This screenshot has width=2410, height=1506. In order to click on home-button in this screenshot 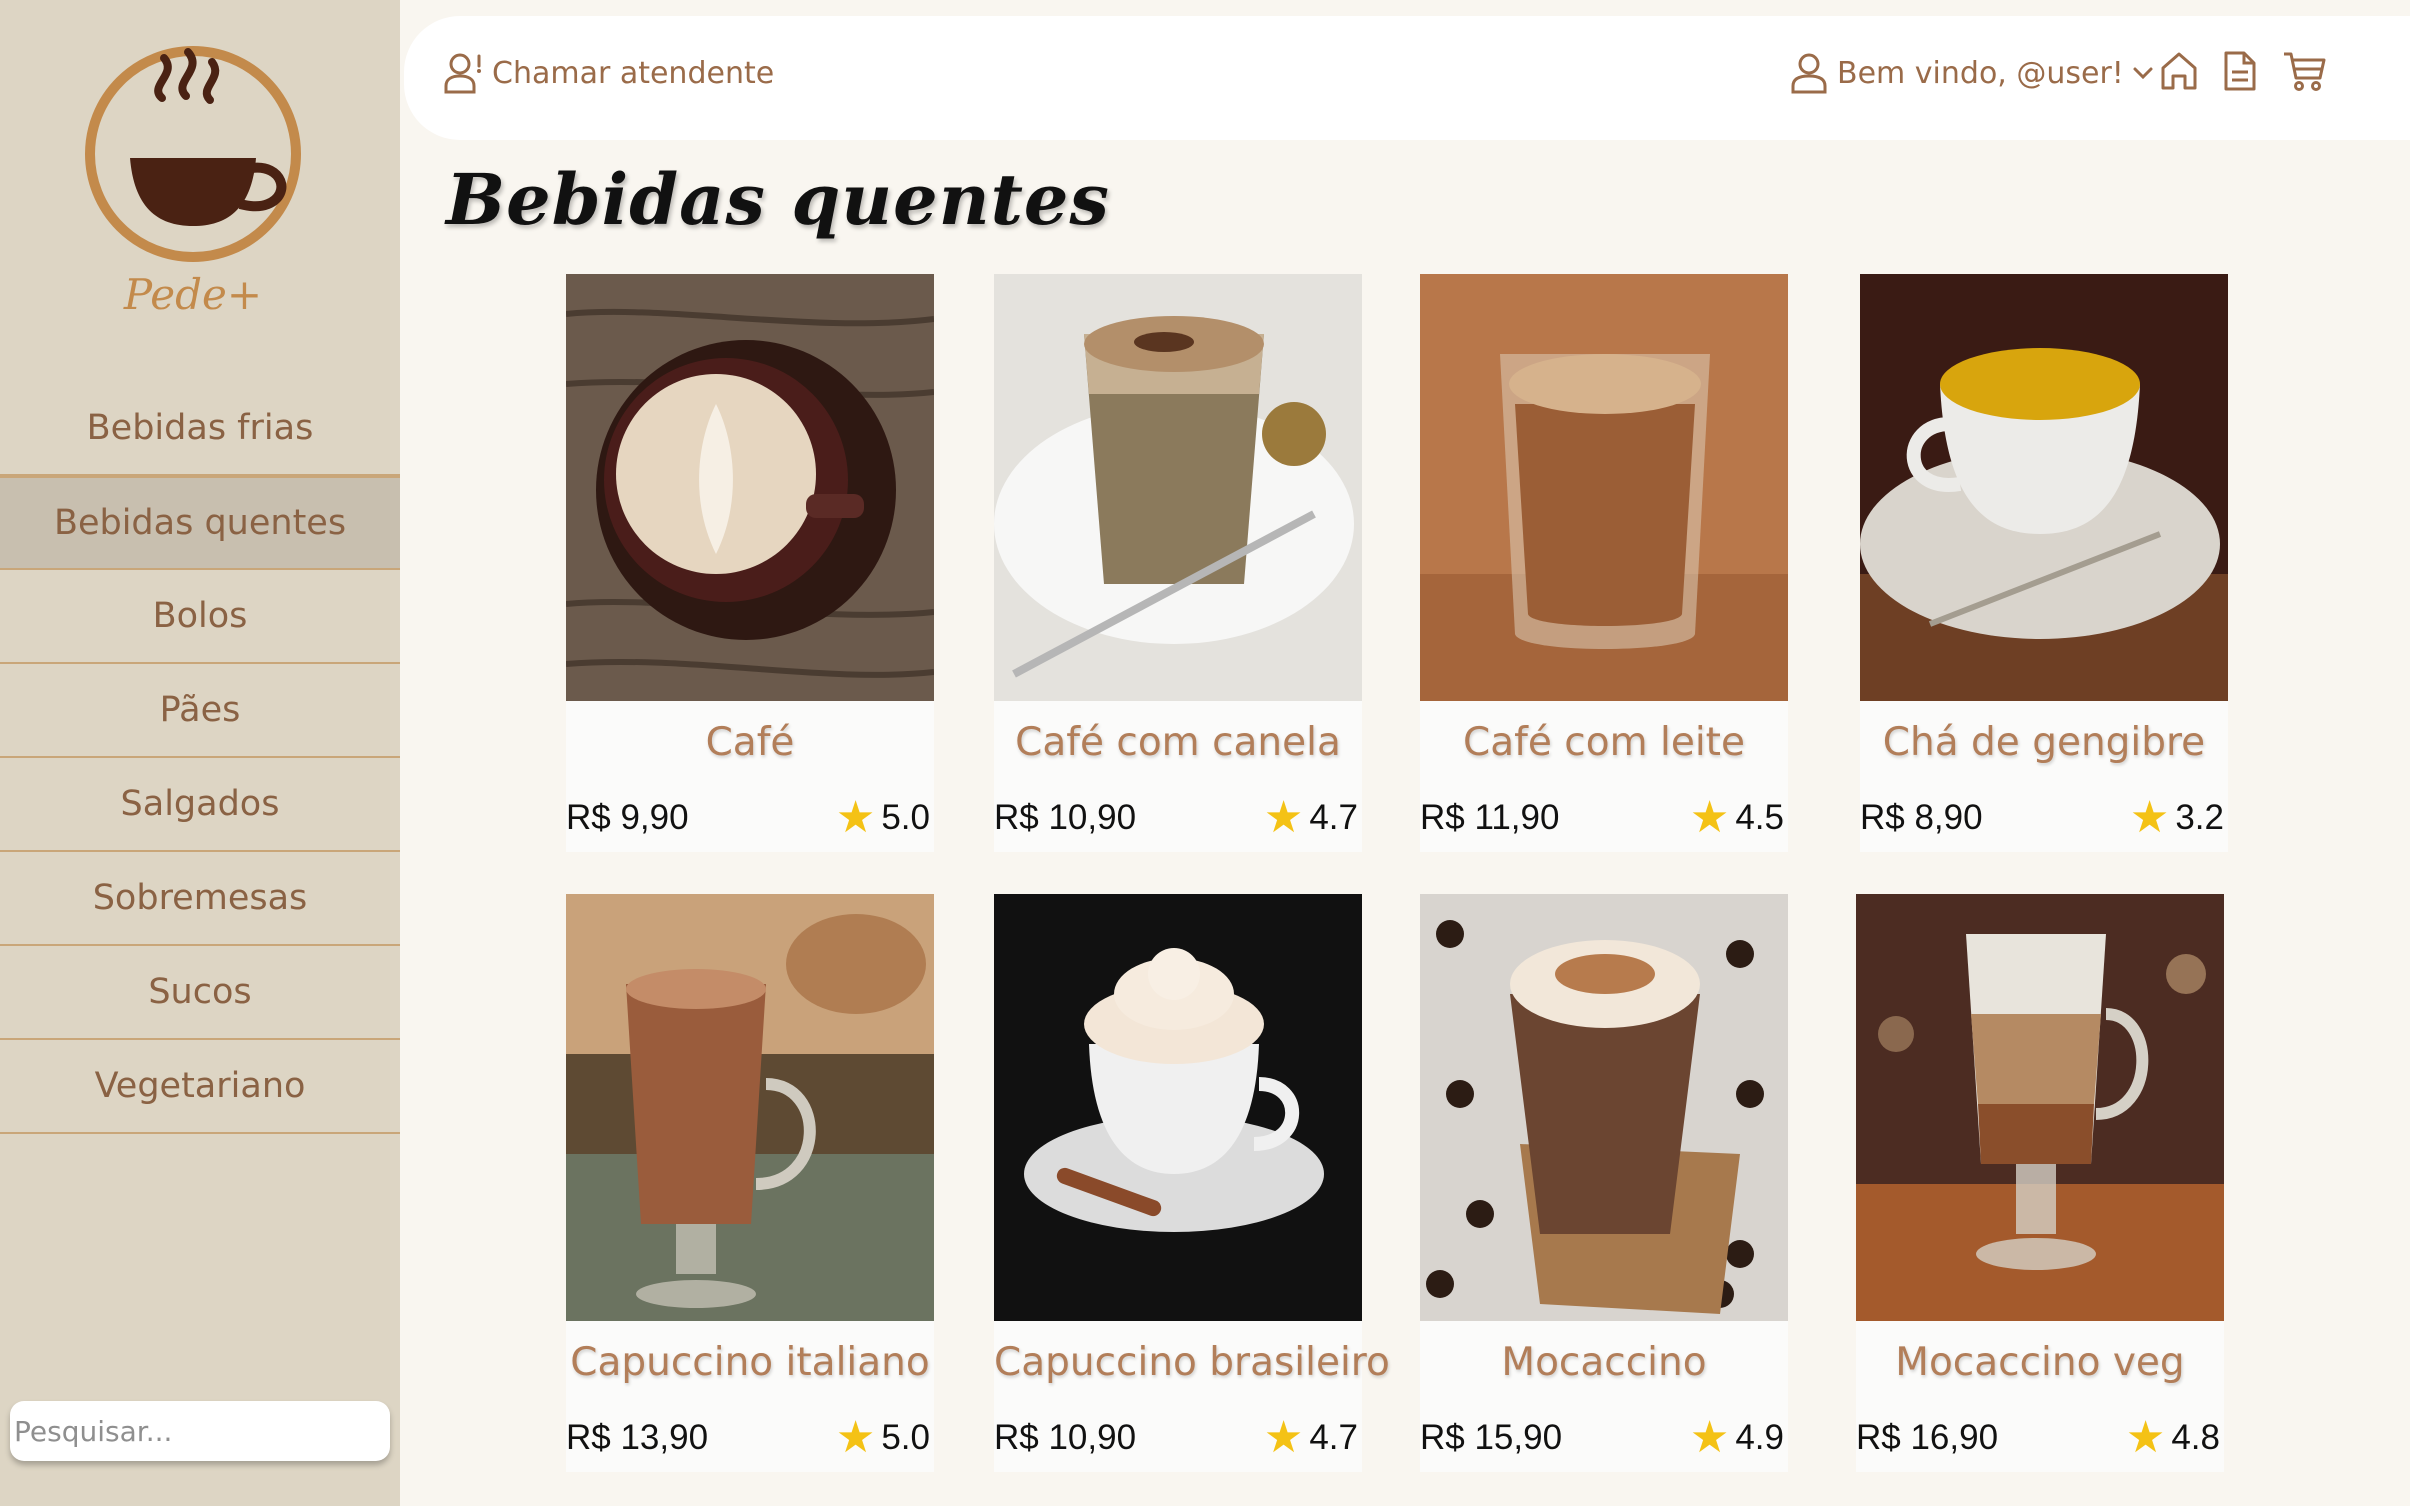, I will do `click(2179, 73)`.